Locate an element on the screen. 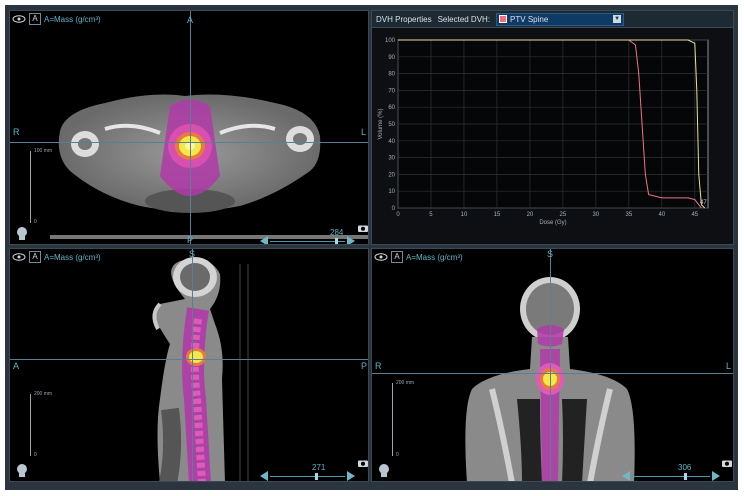 This screenshot has width=744, height=496. x-tick-label: 10 is located at coordinates (464, 215).